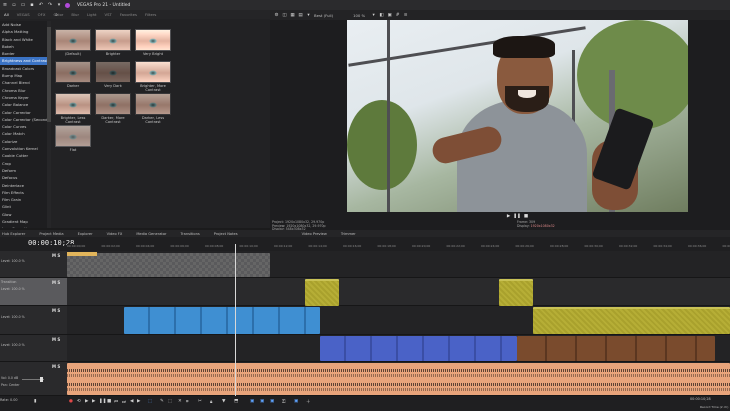 The width and height of the screenshot is (730, 411). What do you see at coordinates (190, 234) in the screenshot?
I see `tab-transitions: Transitions` at bounding box center [190, 234].